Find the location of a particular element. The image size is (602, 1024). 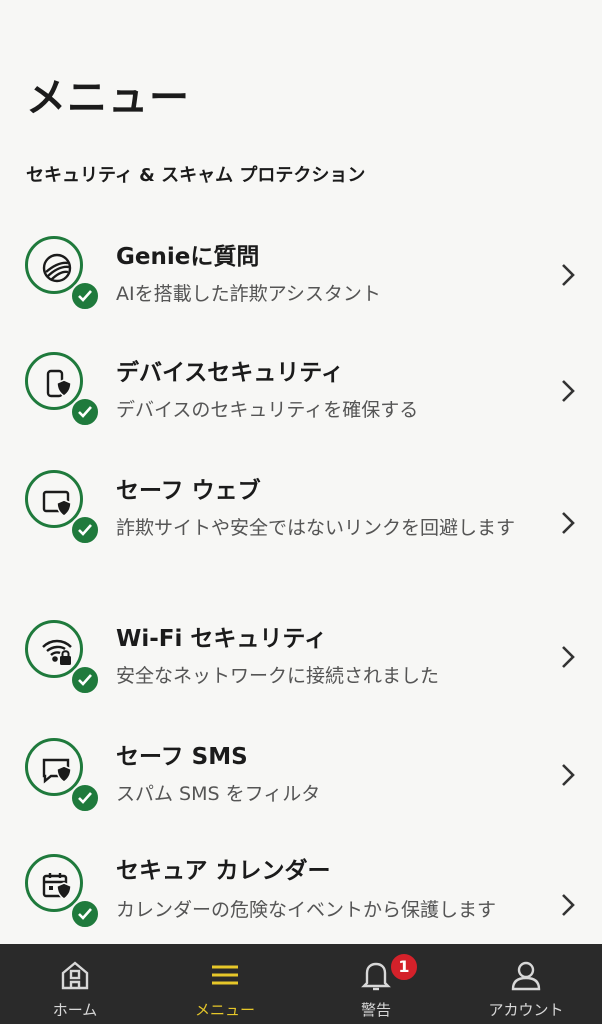

nav-alerts-label: 警告 is located at coordinates (375, 1010).